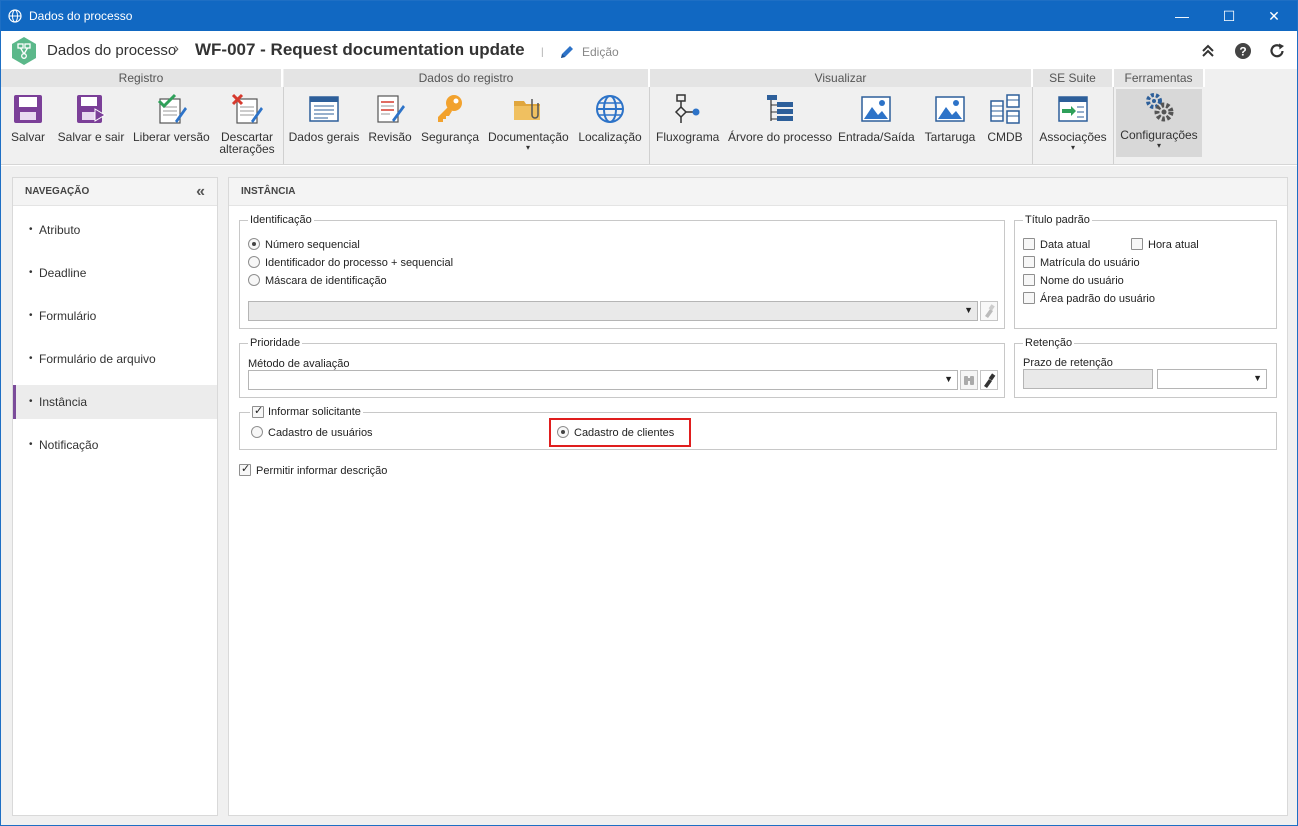  What do you see at coordinates (950, 126) in the screenshot?
I see `turtle-diagram-button: Tartaruga` at bounding box center [950, 126].